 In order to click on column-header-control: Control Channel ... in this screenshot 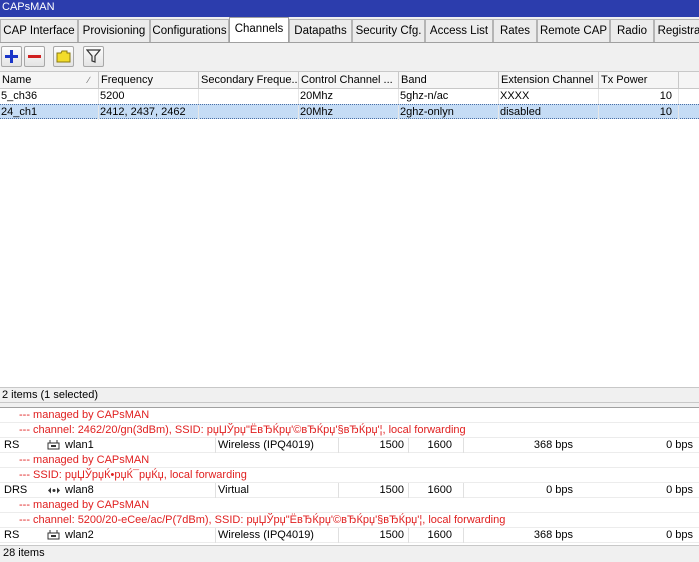, I will do `click(349, 80)`.